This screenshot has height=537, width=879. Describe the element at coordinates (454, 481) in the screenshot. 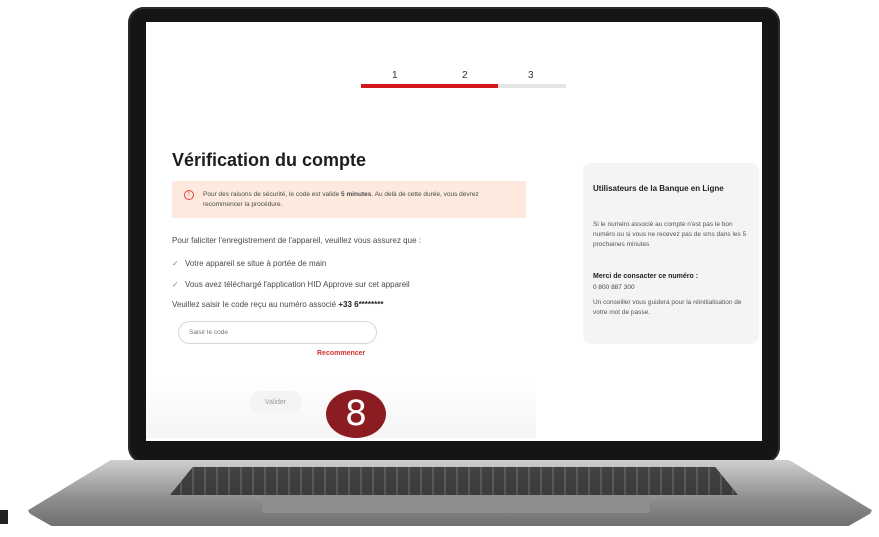

I see `keyboard` at that location.